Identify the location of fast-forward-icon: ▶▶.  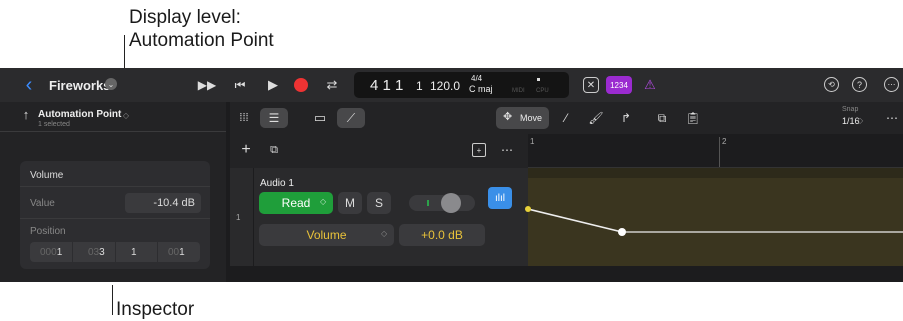
(207, 85).